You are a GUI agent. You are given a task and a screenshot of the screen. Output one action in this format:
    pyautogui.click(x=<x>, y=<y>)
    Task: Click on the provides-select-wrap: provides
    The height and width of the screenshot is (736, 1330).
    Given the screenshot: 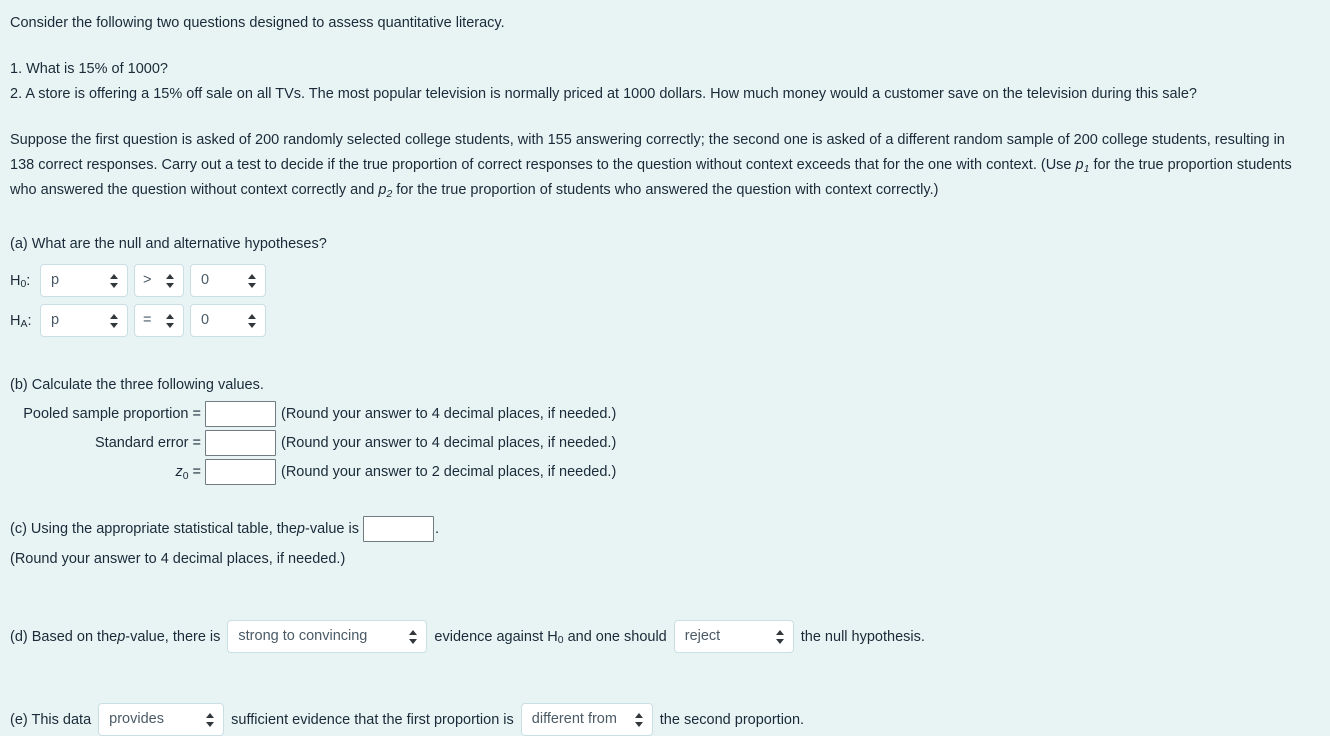 What is the action you would take?
    pyautogui.click(x=161, y=719)
    